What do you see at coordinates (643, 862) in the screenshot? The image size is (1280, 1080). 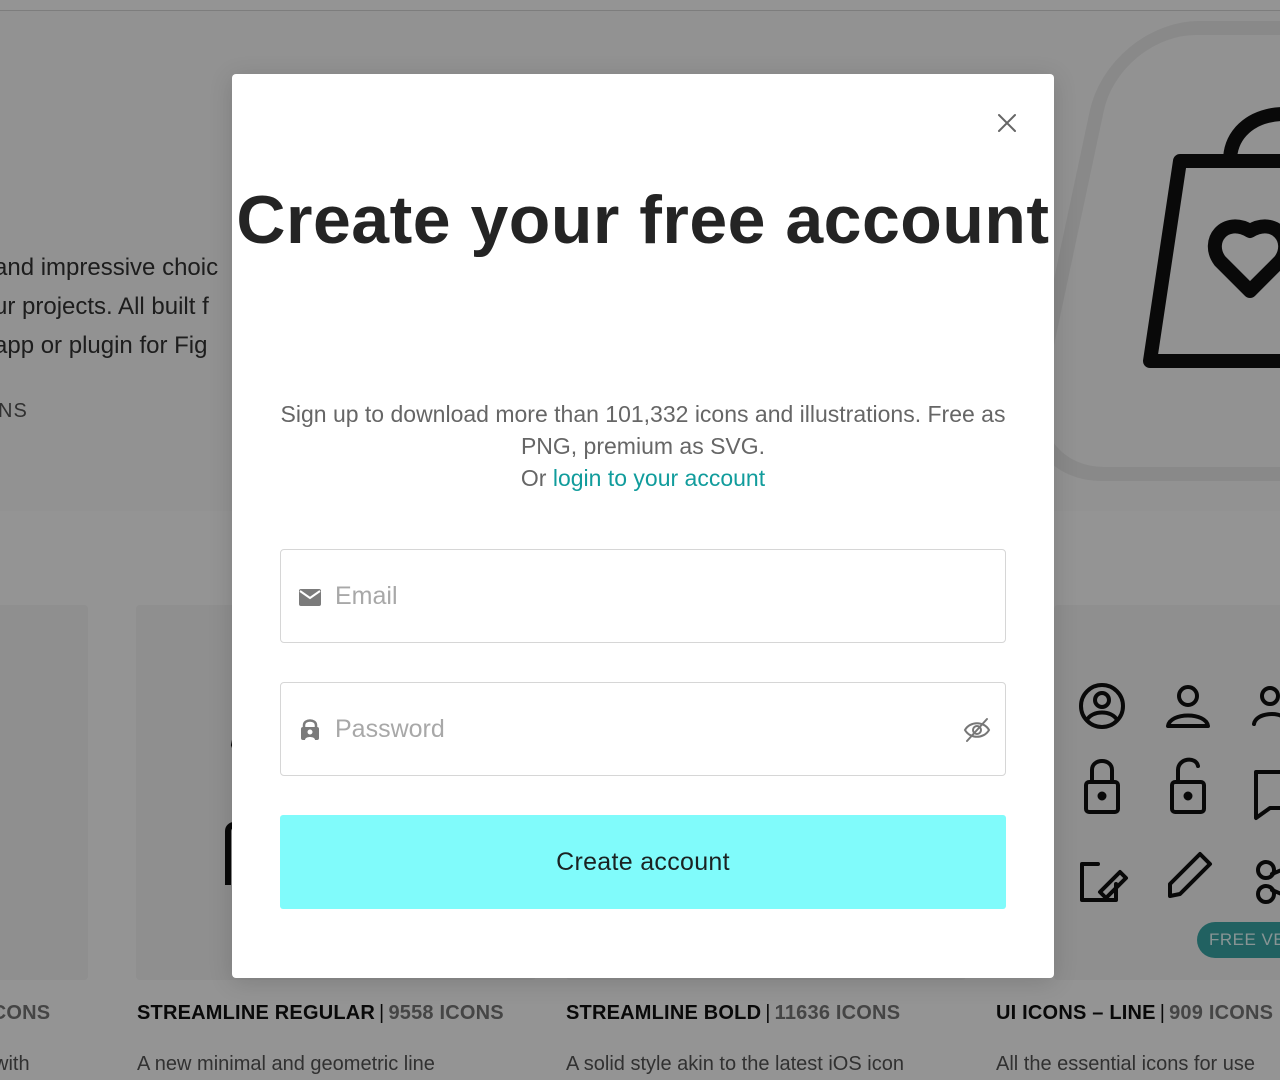 I see `create-account-button: Create account` at bounding box center [643, 862].